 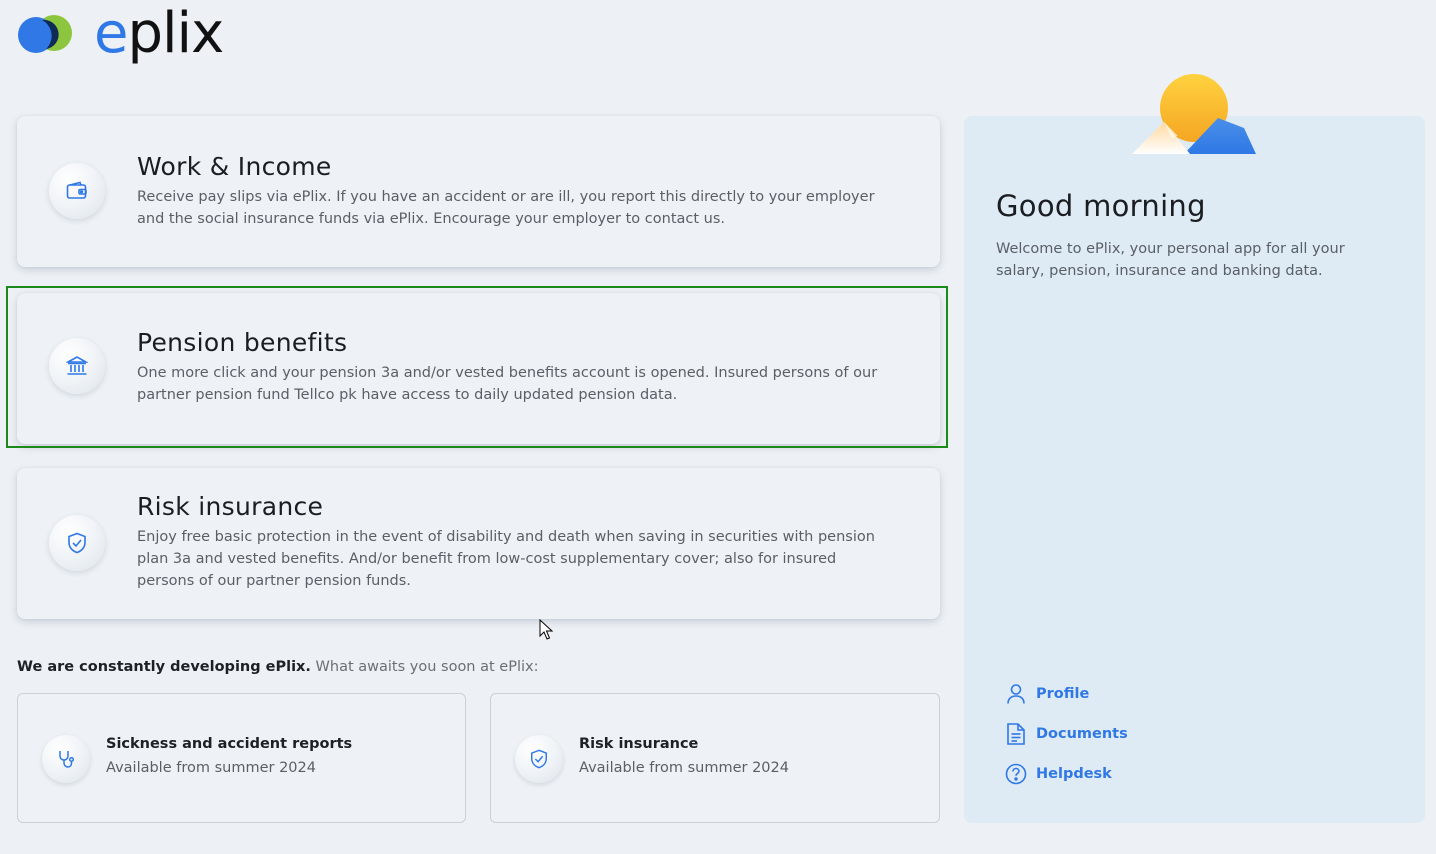 I want to click on wallet-icon, so click(x=77, y=191).